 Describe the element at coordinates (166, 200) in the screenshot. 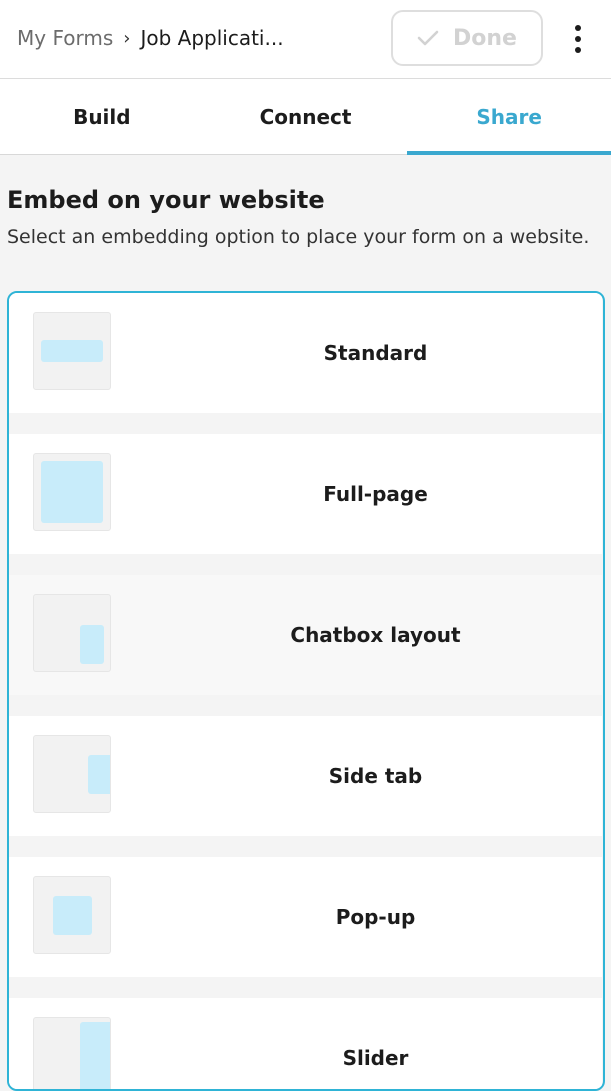

I see `section-title: Embed on your website` at that location.